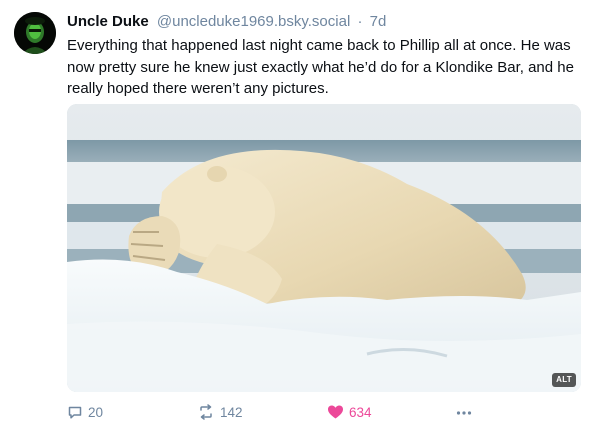  Describe the element at coordinates (231, 412) in the screenshot. I see `repost-count: 142` at that location.